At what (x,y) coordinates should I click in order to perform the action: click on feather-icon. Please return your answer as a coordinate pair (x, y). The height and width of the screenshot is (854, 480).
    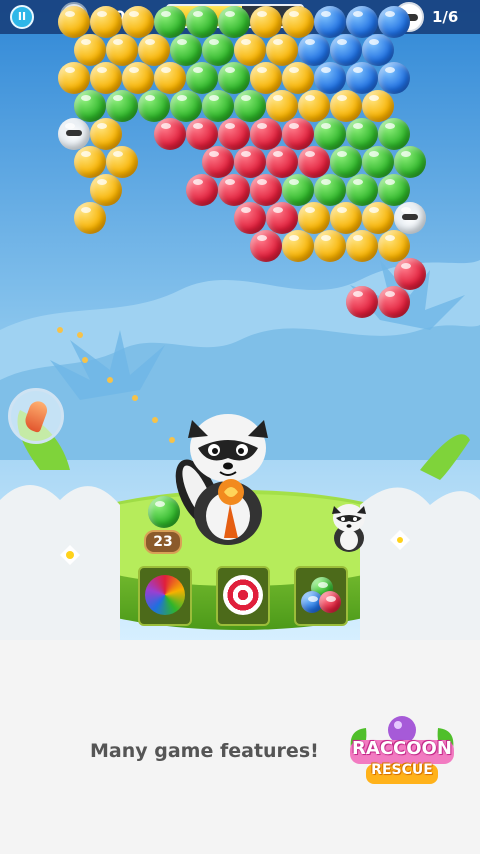
    Looking at the image, I should click on (36, 416).